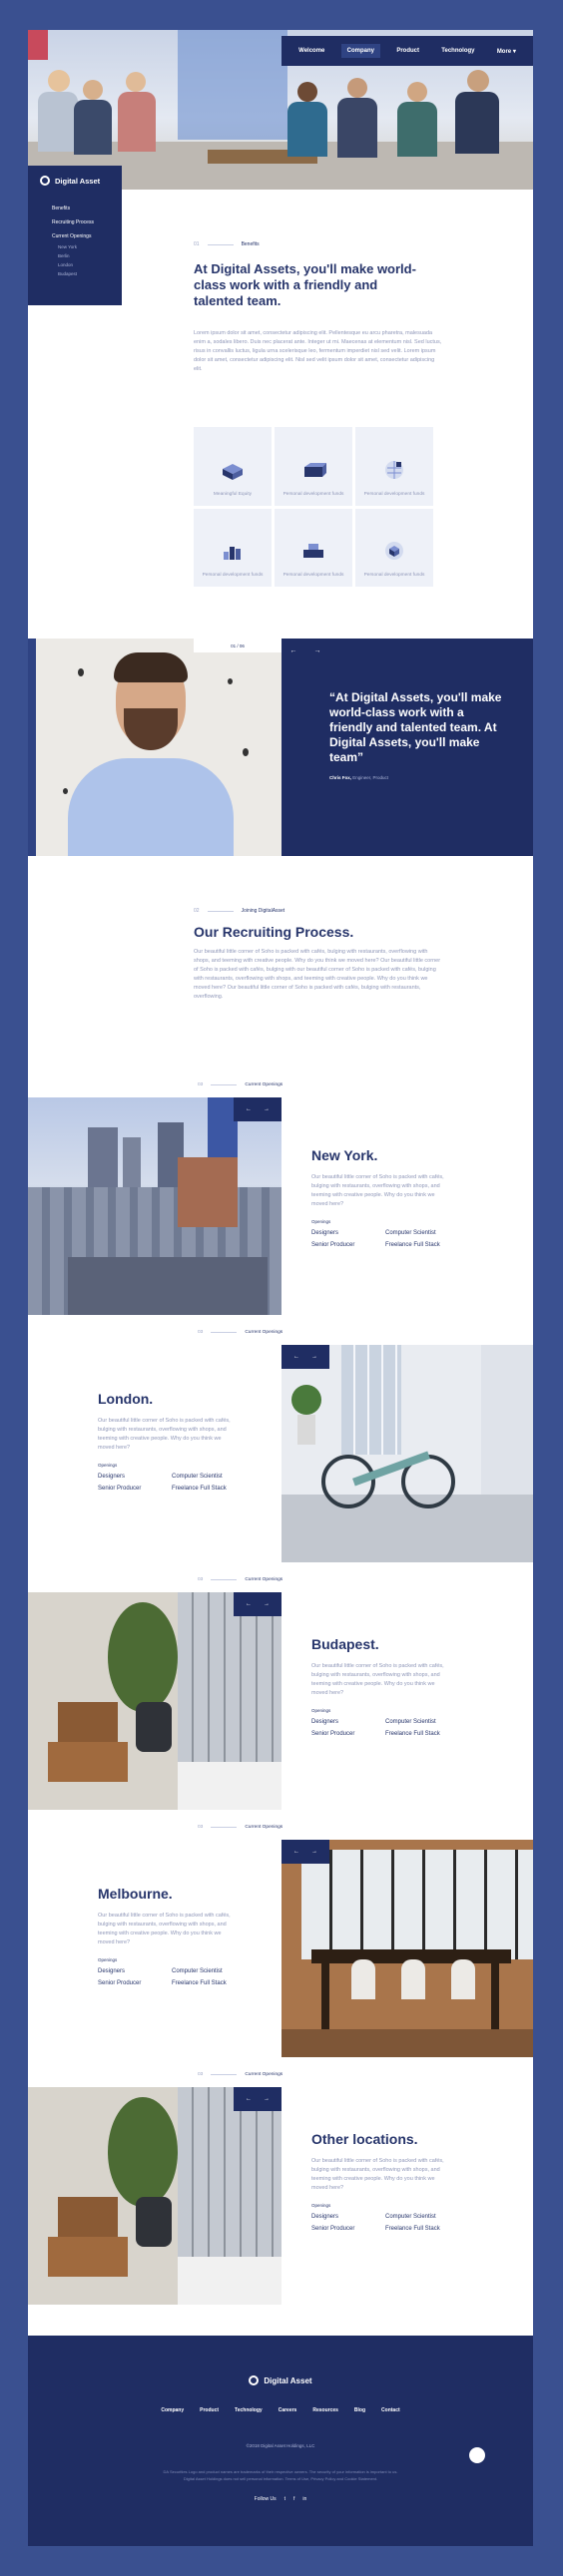 The width and height of the screenshot is (563, 2576). Describe the element at coordinates (75, 176) in the screenshot. I see `sidebar-brand: Digital Asset` at that location.